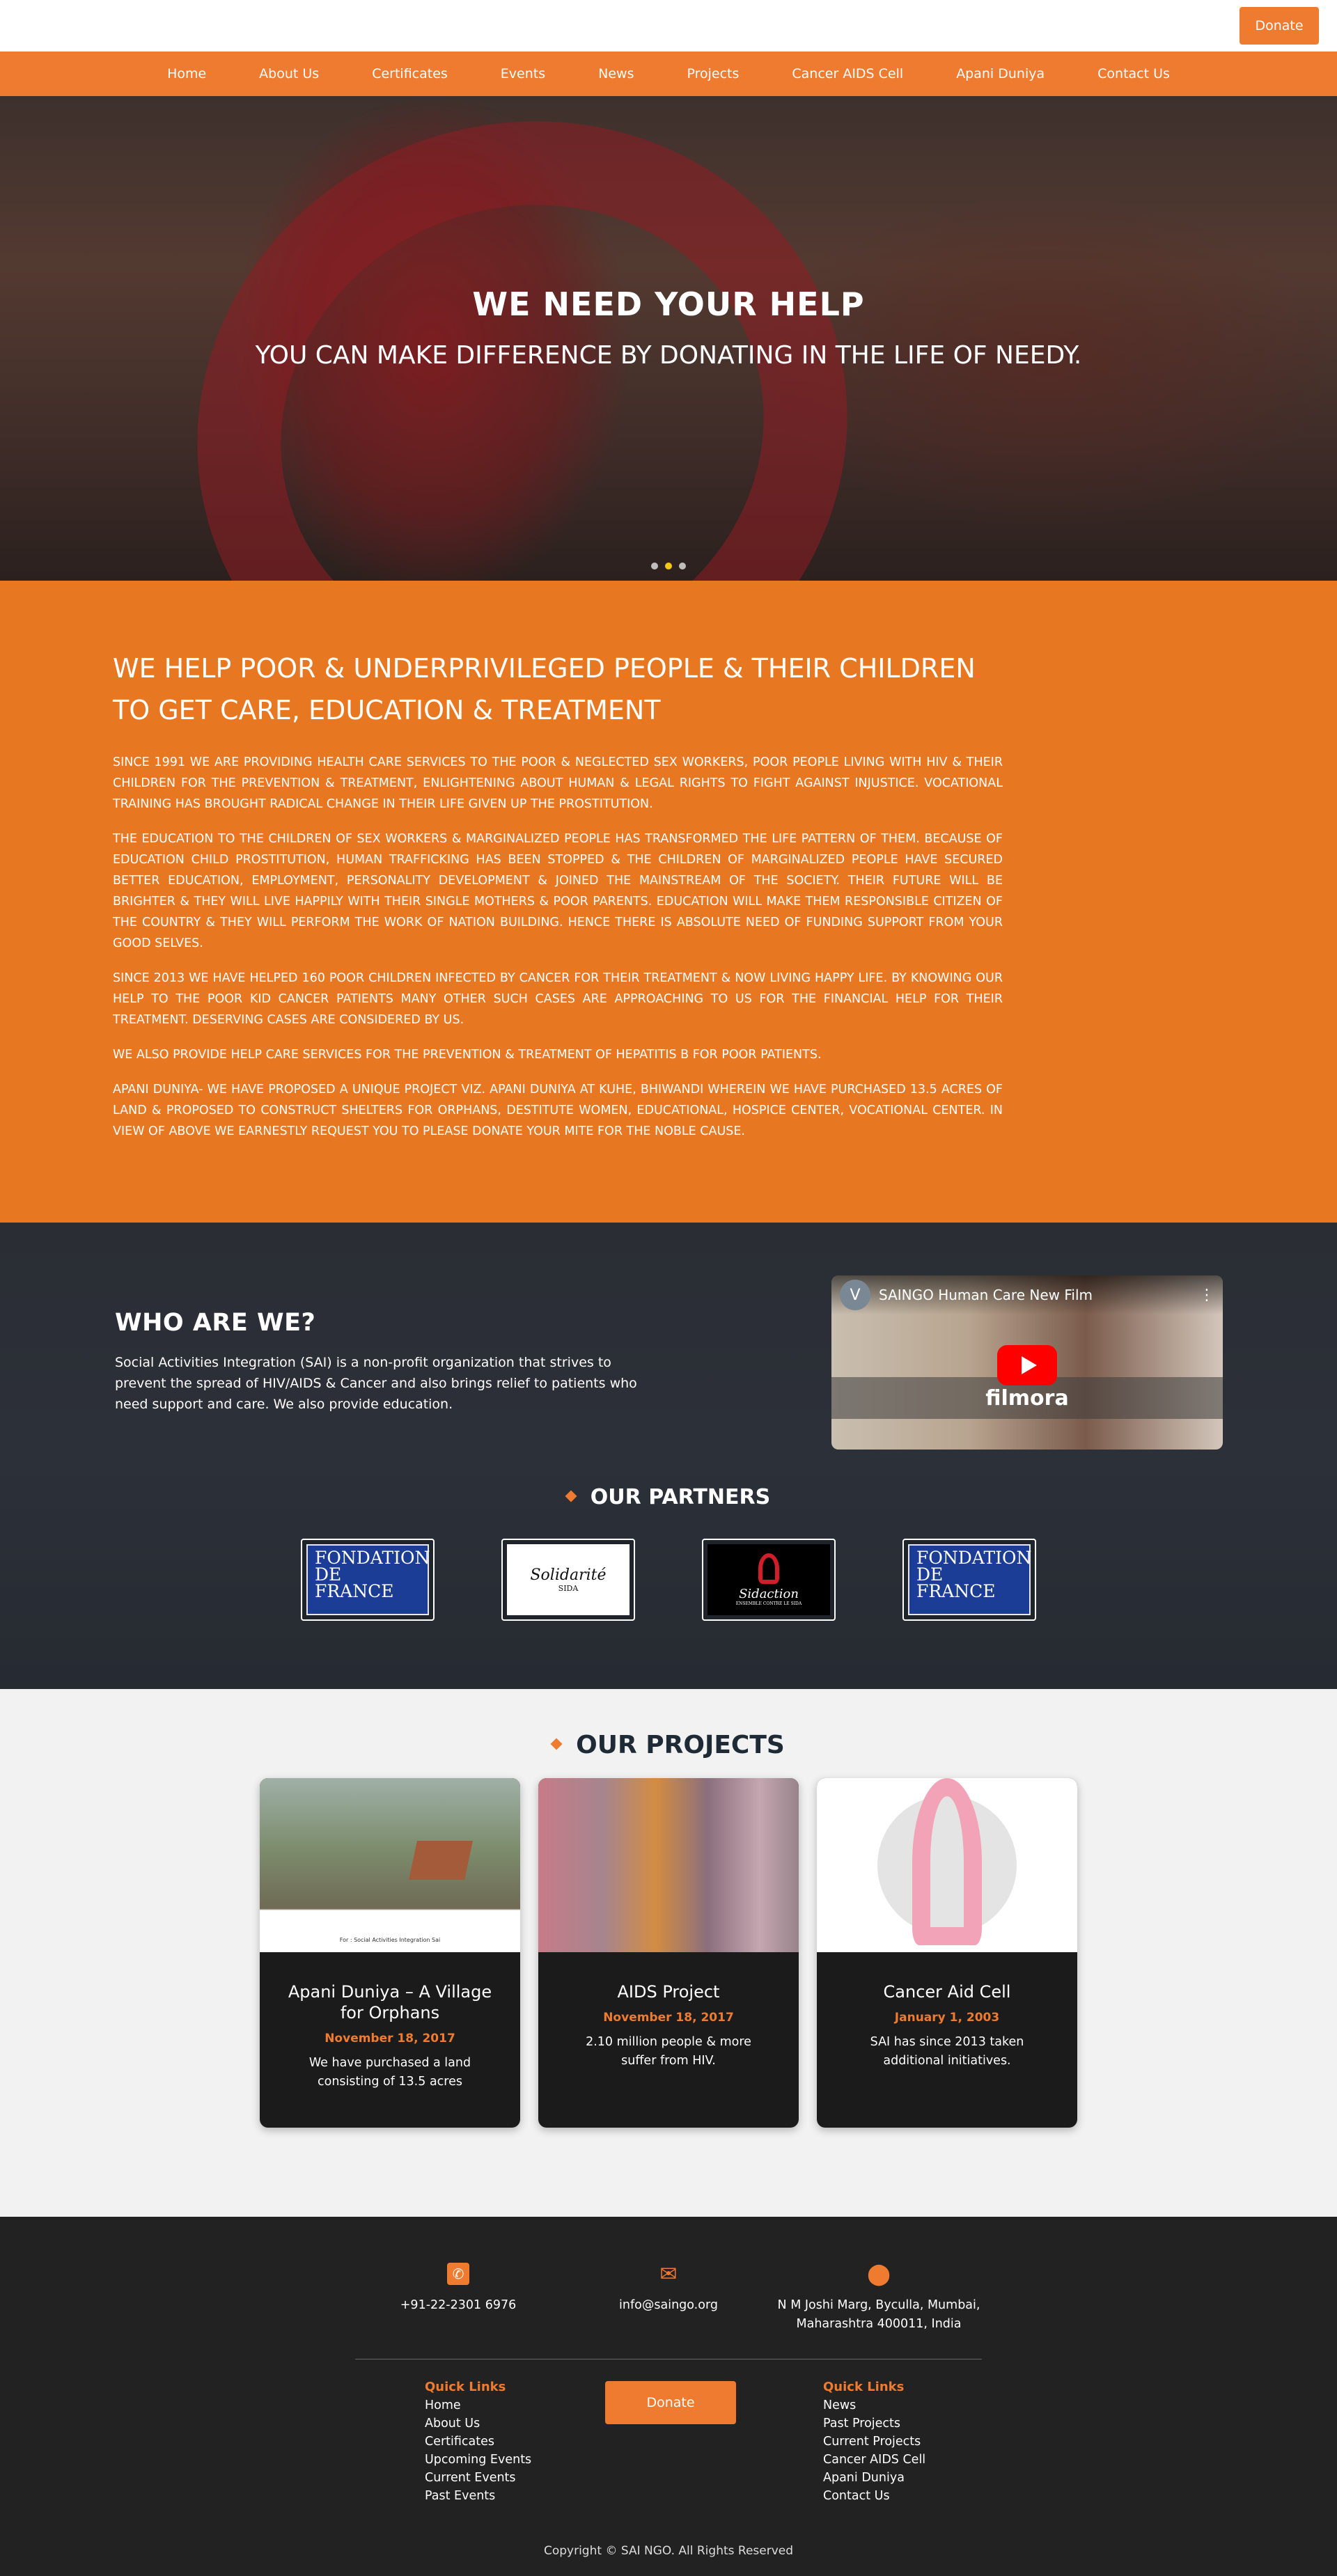  Describe the element at coordinates (668, 2273) in the screenshot. I see `envelope-icon: ✉` at that location.